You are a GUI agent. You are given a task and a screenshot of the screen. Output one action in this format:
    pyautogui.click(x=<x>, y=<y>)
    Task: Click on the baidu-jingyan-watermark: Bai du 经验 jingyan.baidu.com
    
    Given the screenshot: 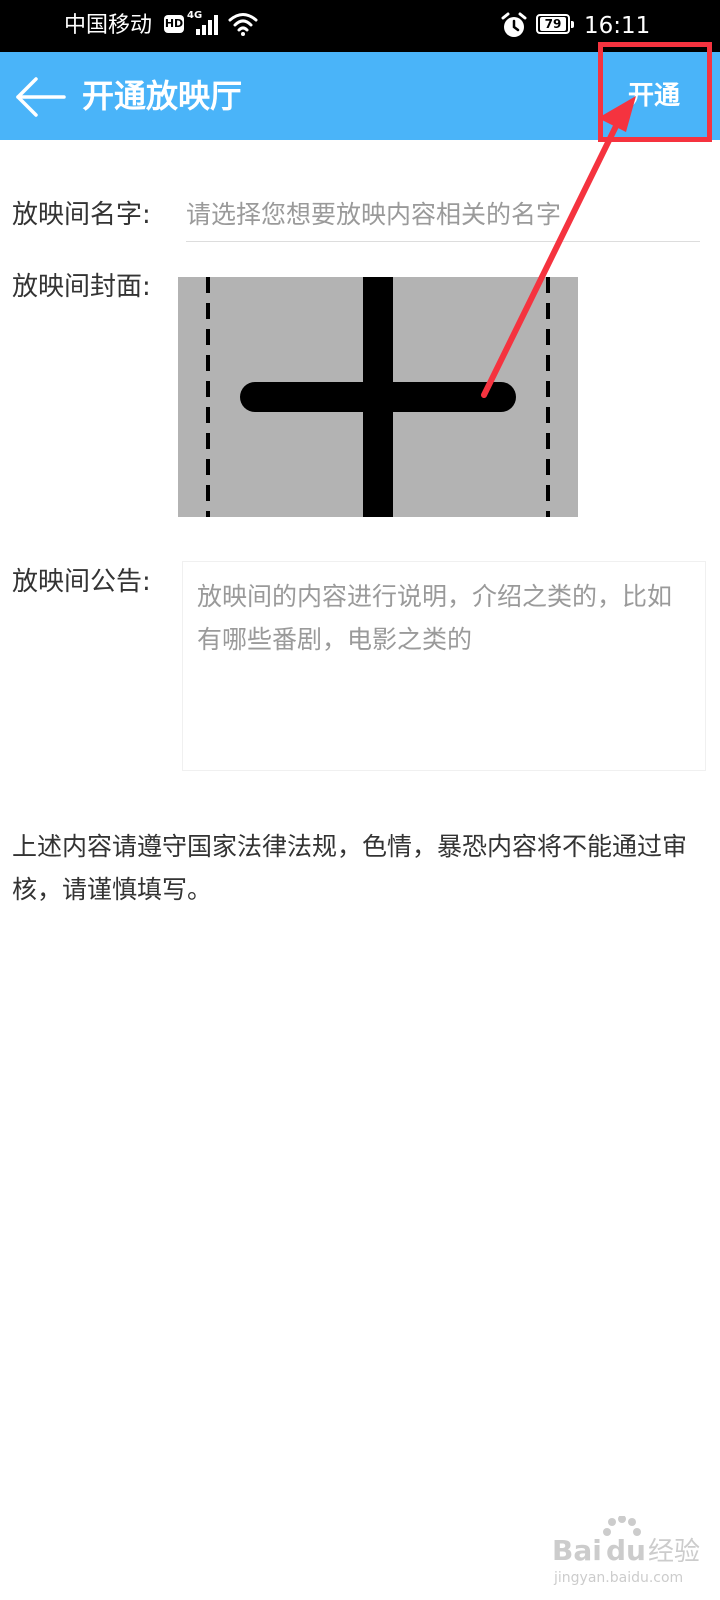 What is the action you would take?
    pyautogui.click(x=626, y=1551)
    